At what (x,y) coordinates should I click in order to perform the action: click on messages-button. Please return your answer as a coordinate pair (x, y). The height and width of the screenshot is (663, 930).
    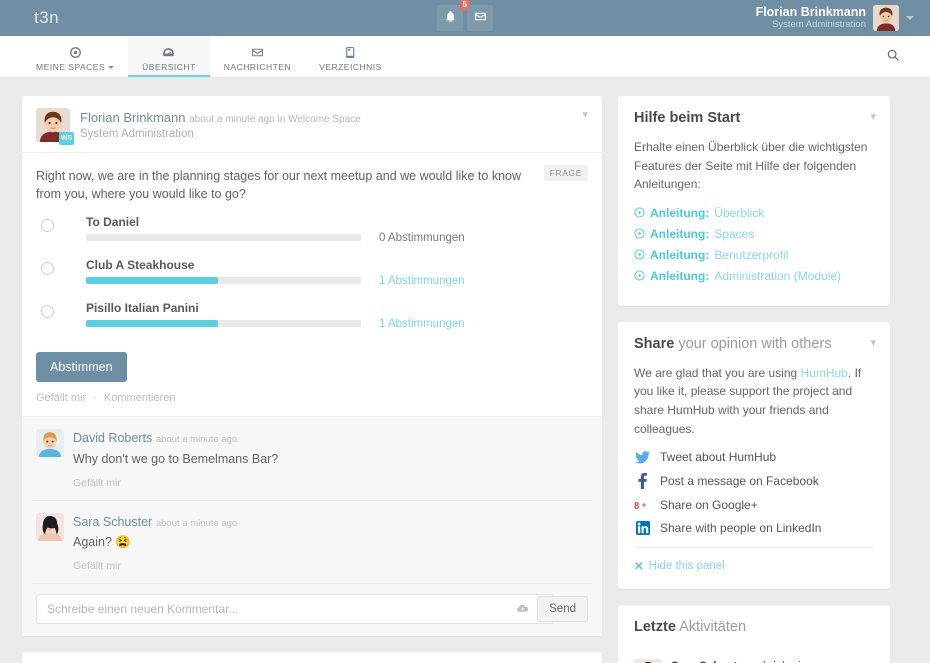
    Looking at the image, I should click on (480, 18).